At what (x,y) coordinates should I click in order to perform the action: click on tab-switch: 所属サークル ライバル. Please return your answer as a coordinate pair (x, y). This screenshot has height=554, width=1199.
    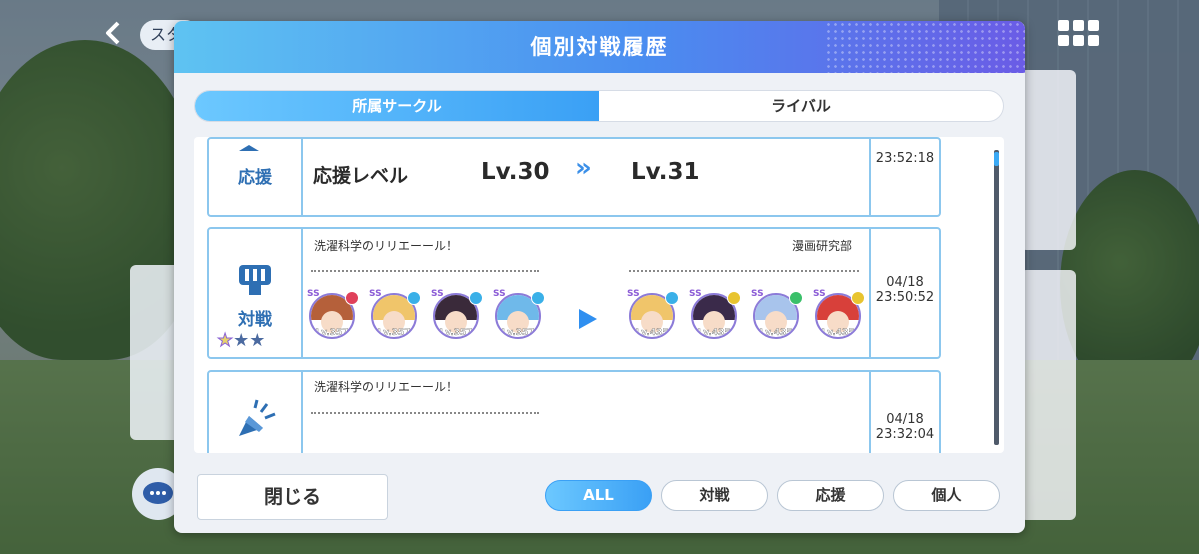
    Looking at the image, I should click on (599, 106).